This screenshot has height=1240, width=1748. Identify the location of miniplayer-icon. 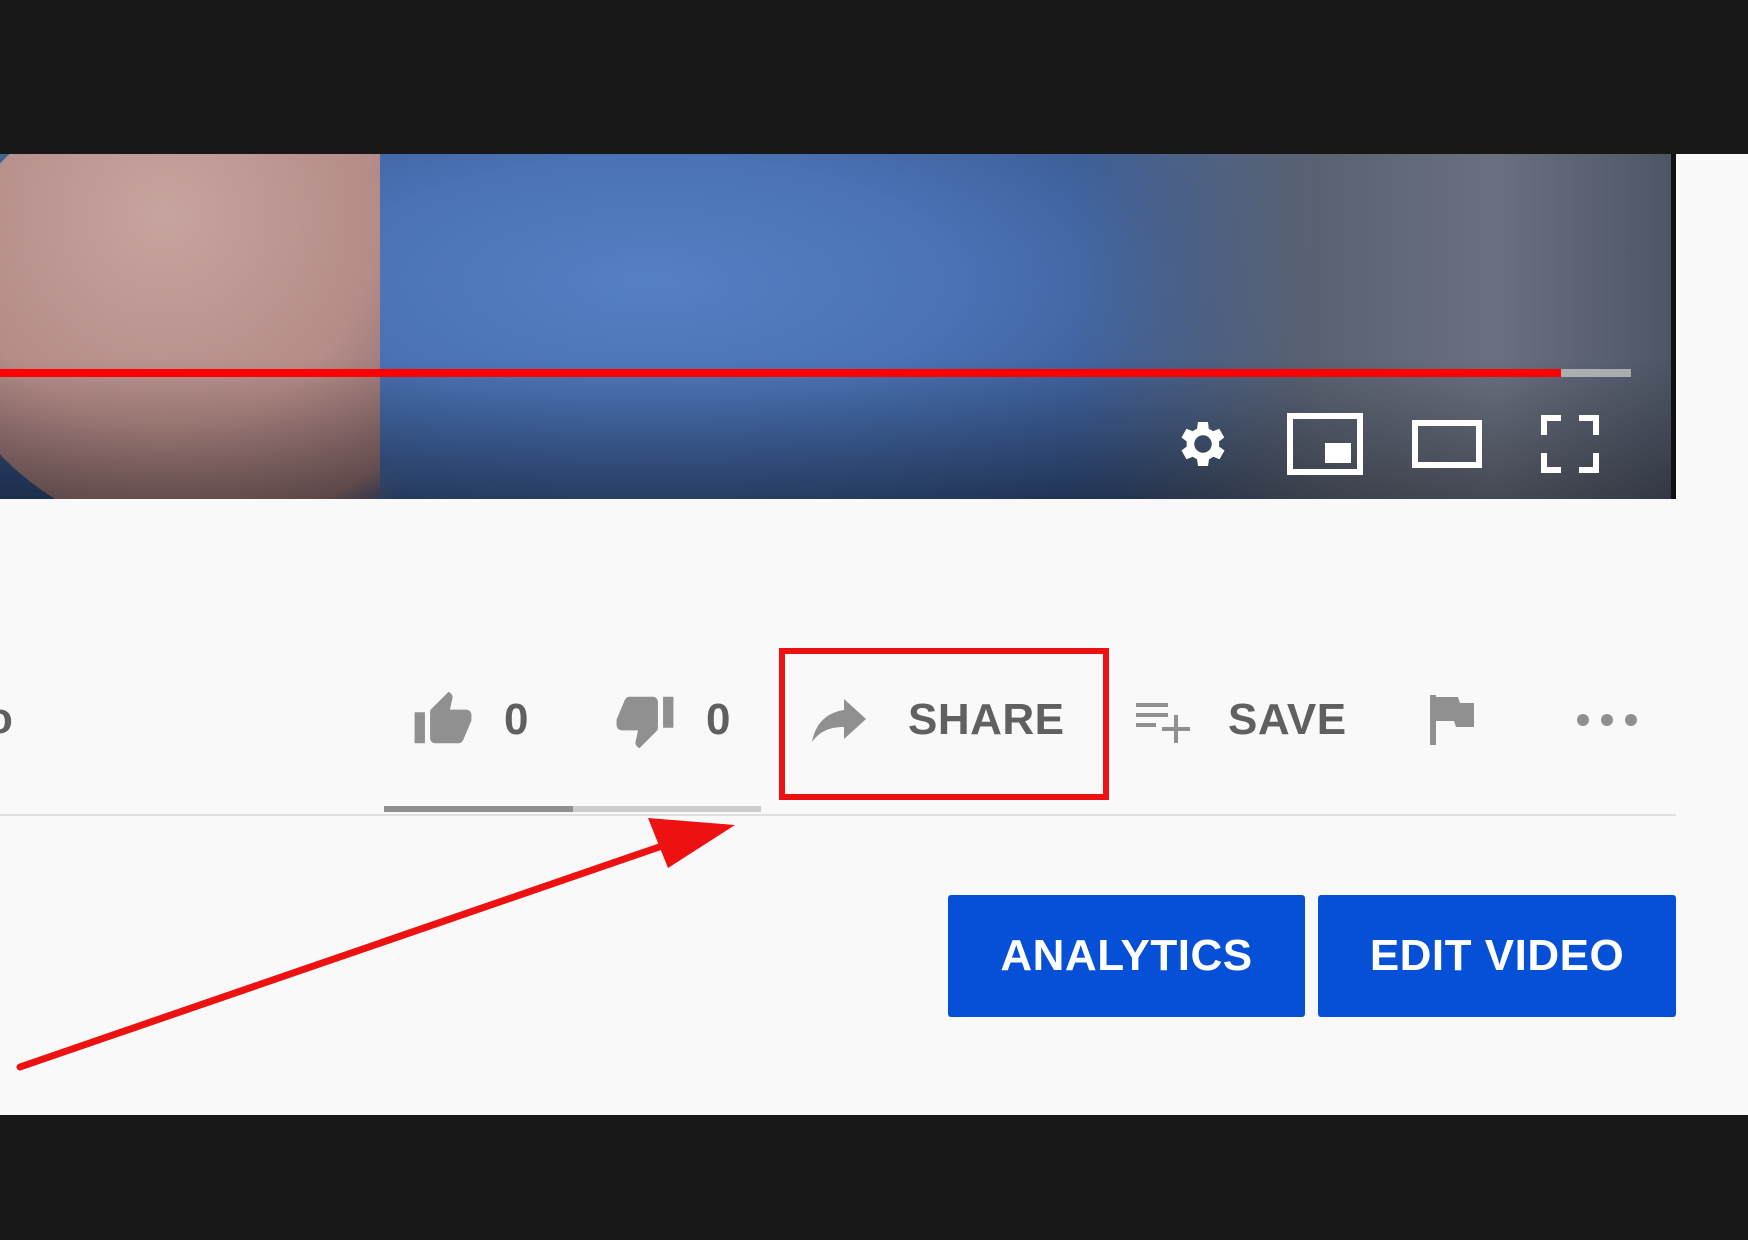
(1325, 444).